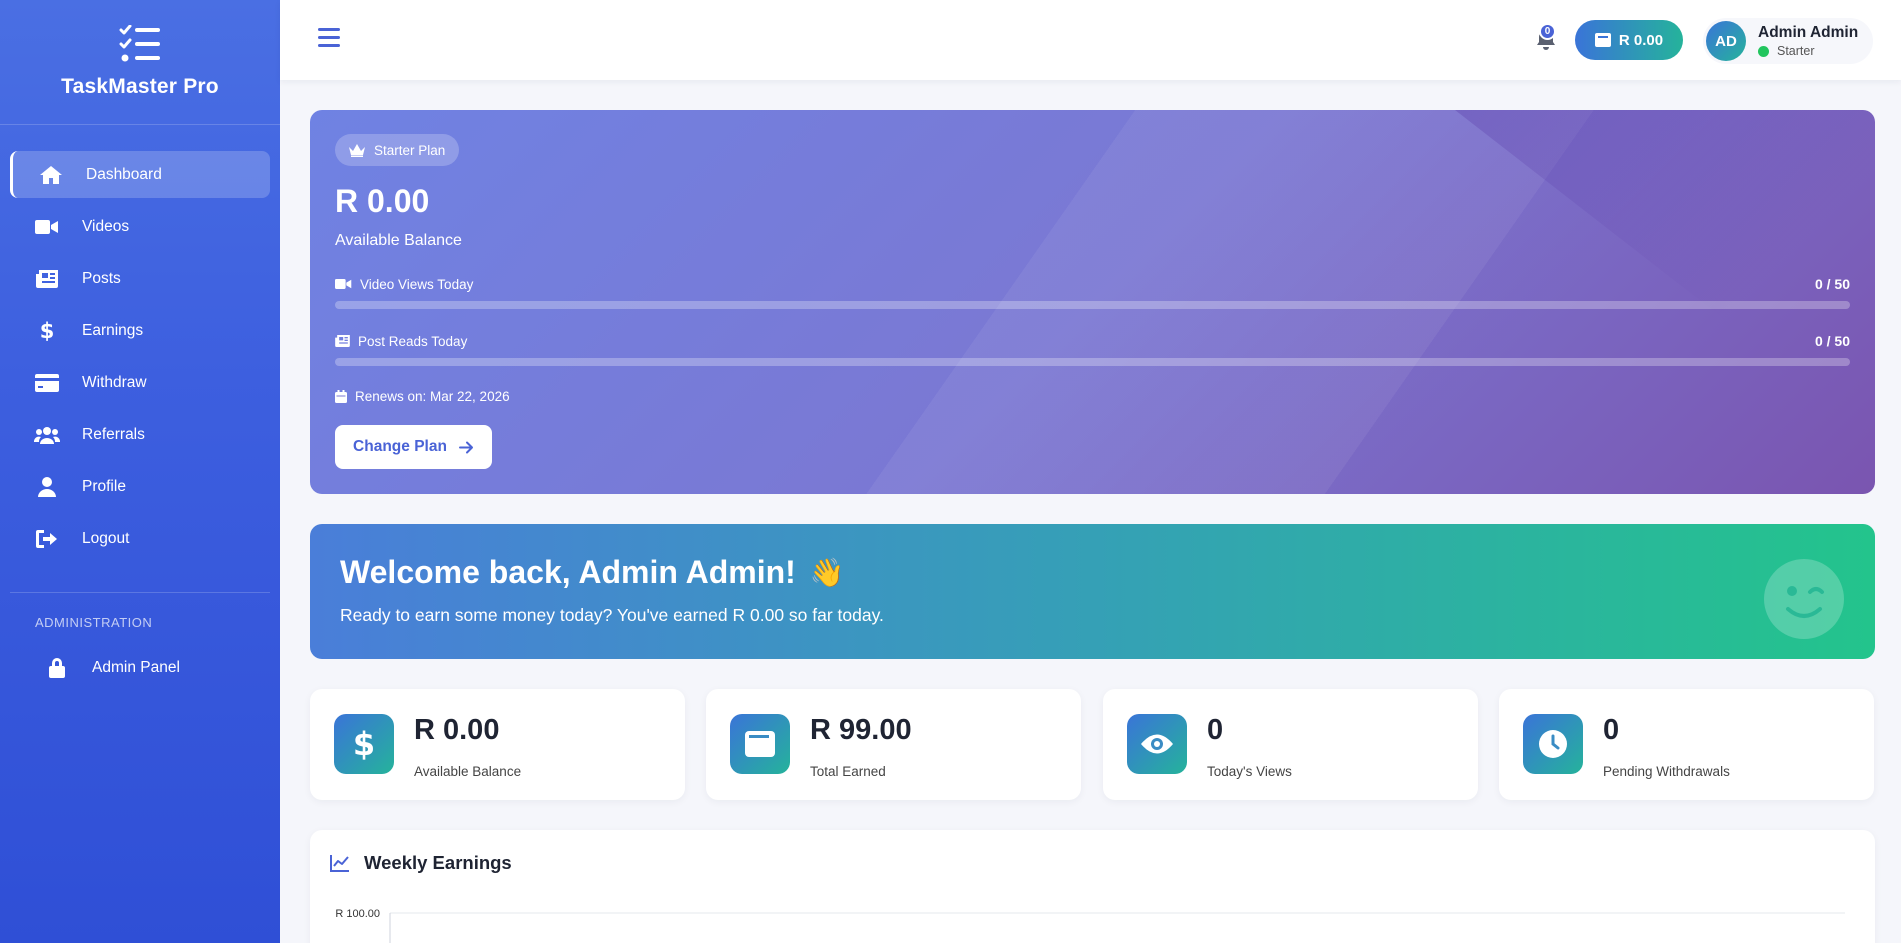 The width and height of the screenshot is (1901, 943). I want to click on brand: TaskMaster Pro, so click(140, 62).